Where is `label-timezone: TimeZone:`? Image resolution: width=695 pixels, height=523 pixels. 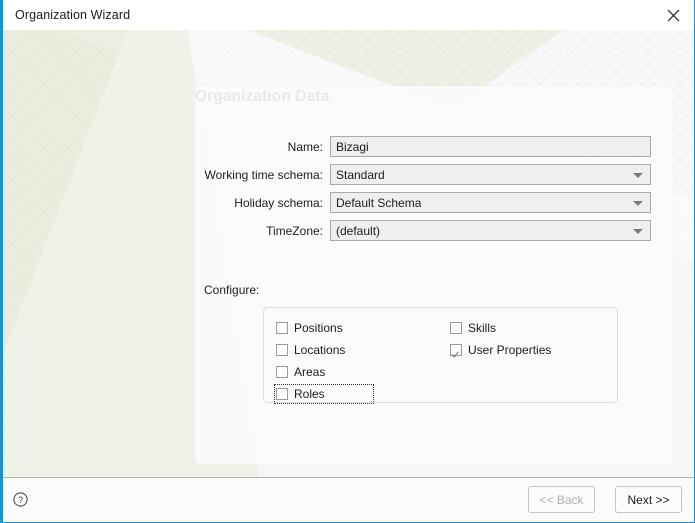 label-timezone: TimeZone: is located at coordinates (294, 230).